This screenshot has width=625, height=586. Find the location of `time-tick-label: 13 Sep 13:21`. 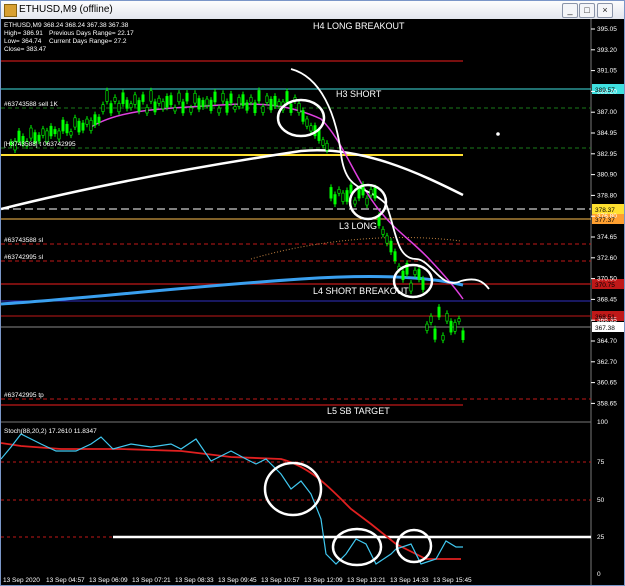

time-tick-label: 13 Sep 13:21 is located at coordinates (366, 580).